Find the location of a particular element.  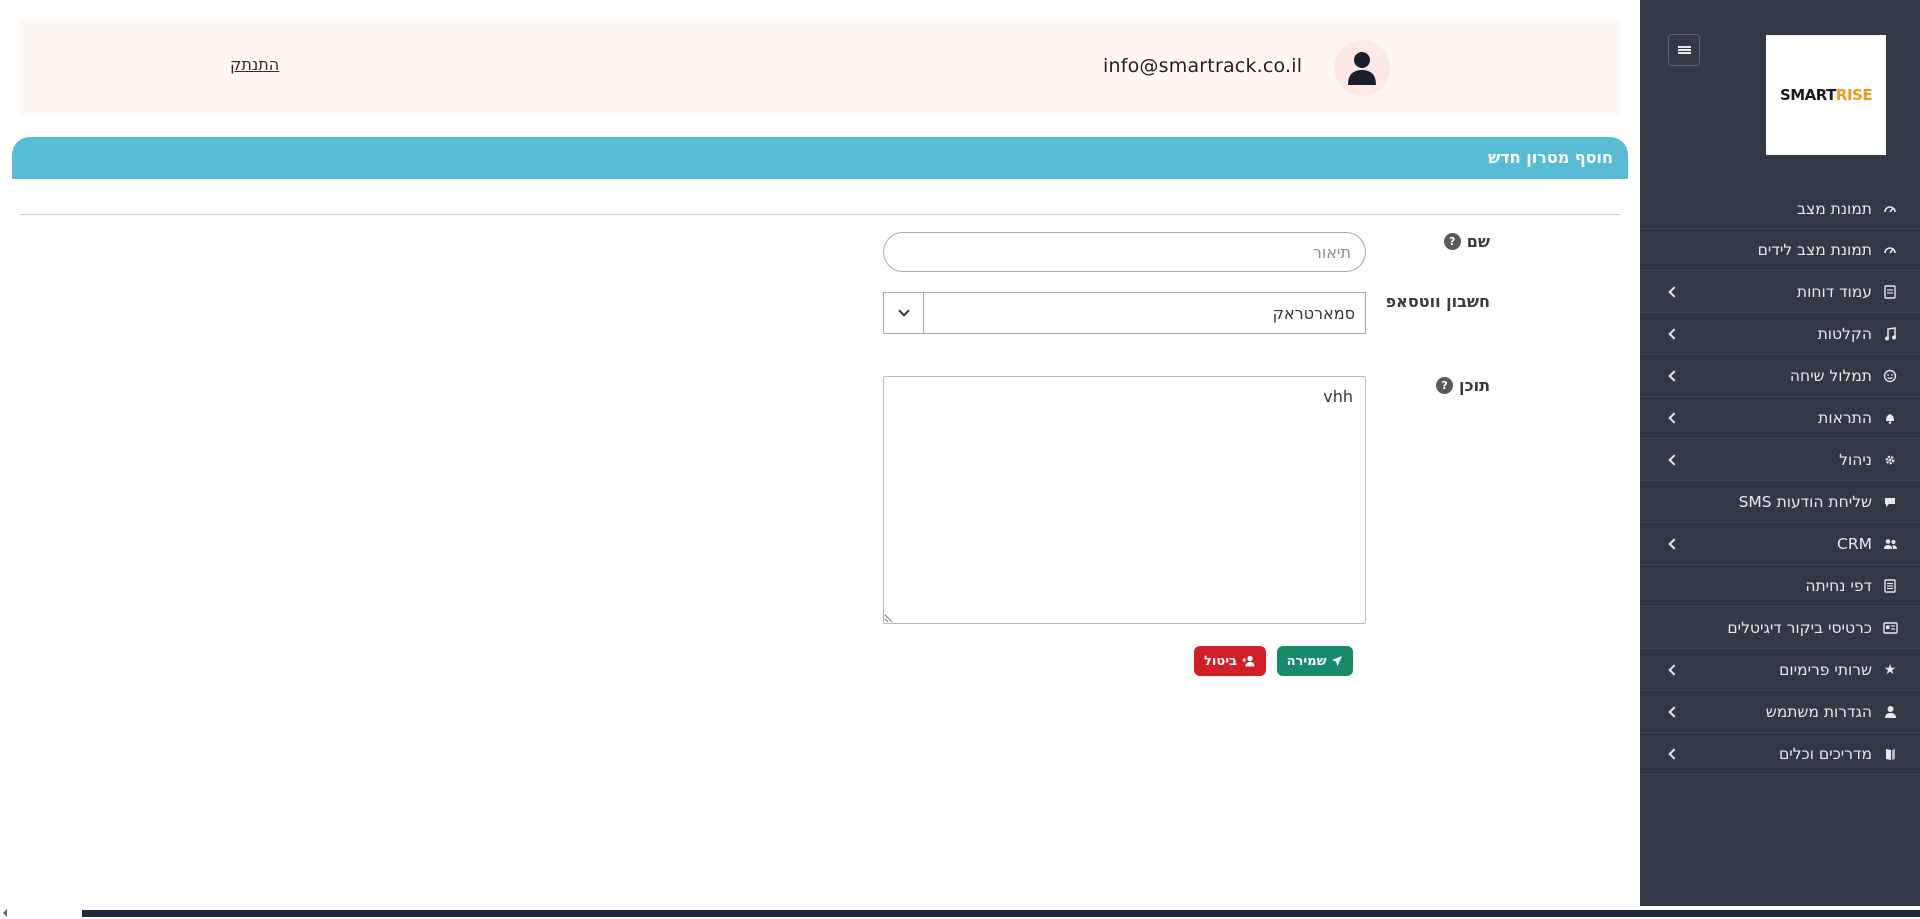

brand-logo: SMARTRISE is located at coordinates (1826, 95).